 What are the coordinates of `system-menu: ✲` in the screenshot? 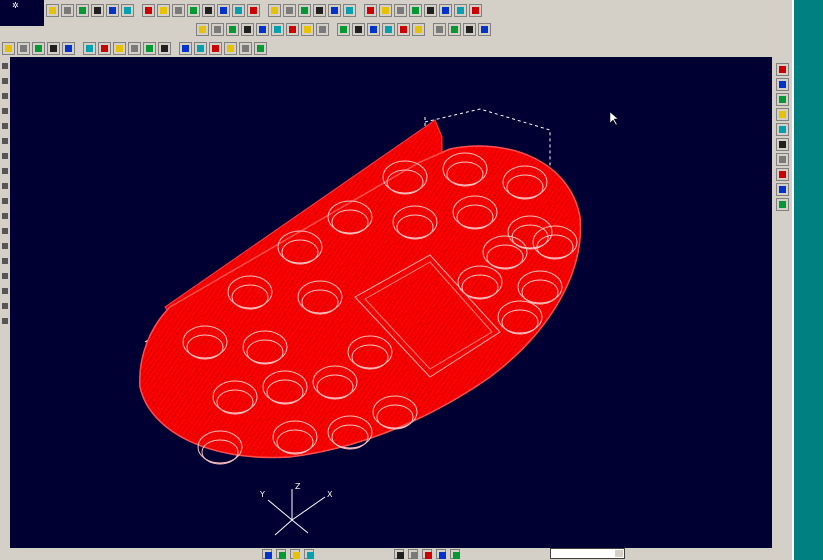 It's located at (22, 13).